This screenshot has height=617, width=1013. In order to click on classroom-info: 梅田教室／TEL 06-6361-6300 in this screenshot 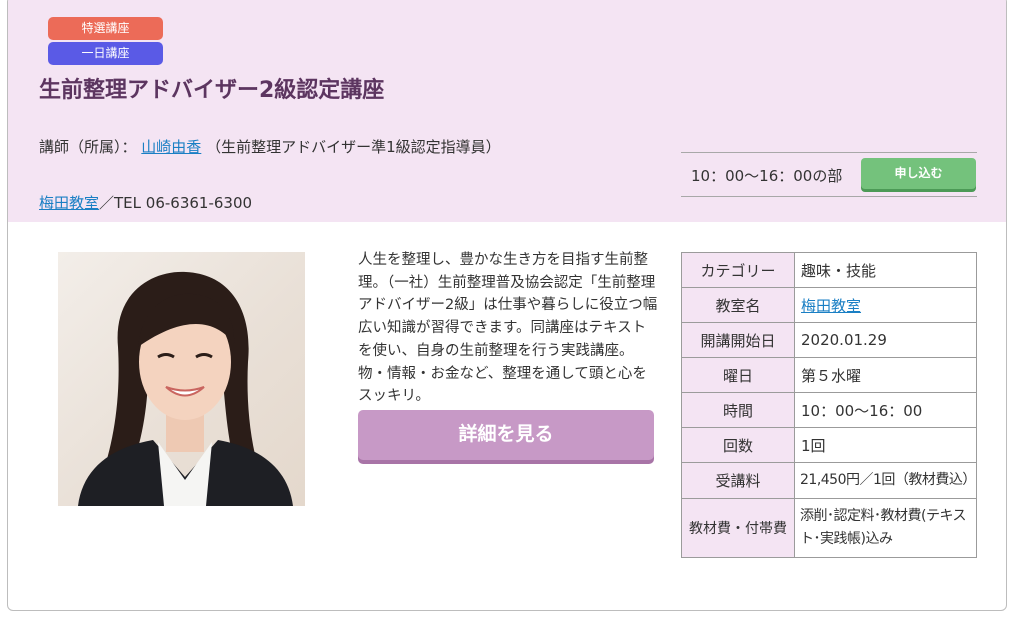, I will do `click(145, 203)`.